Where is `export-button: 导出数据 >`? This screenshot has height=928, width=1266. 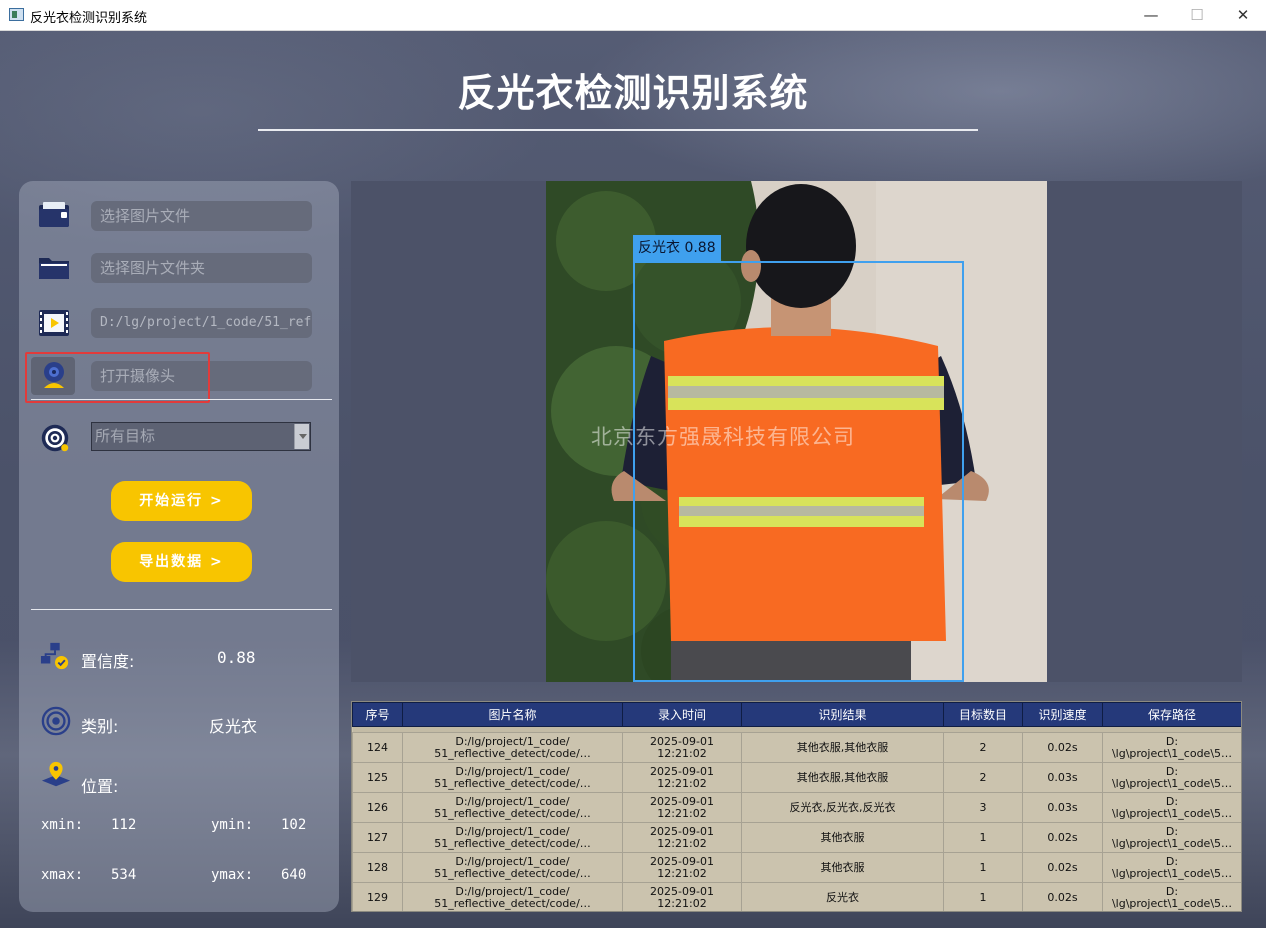
export-button: 导出数据 > is located at coordinates (181, 562).